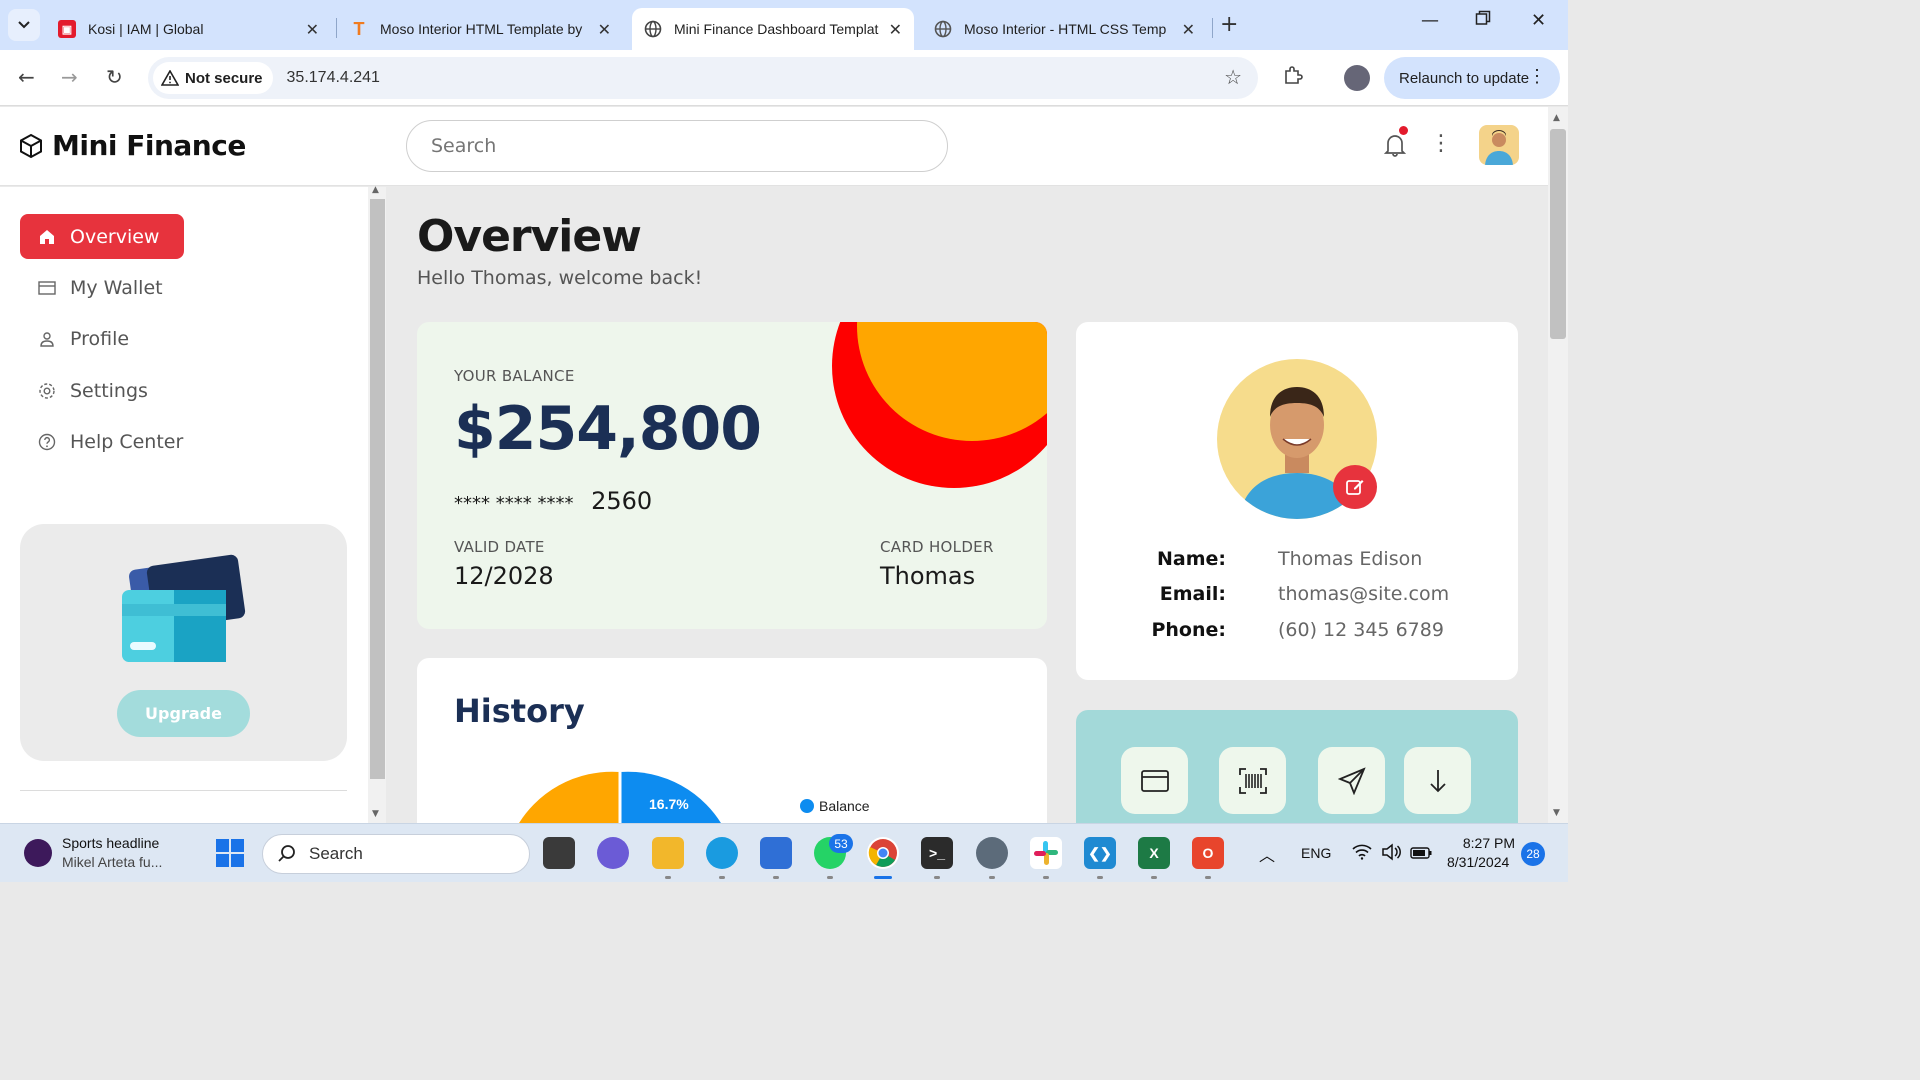  What do you see at coordinates (1533, 854) in the screenshot?
I see `notification-count-badge: 28` at bounding box center [1533, 854].